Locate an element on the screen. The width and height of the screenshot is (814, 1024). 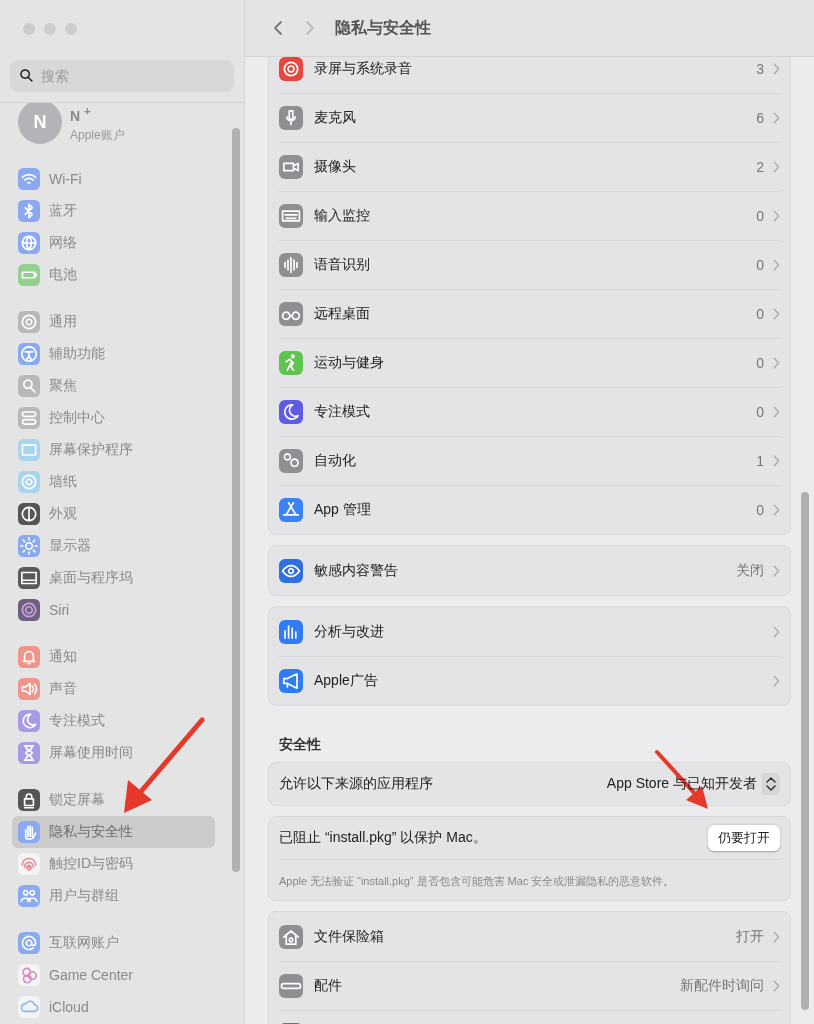
open-anyway-button: 仍要打开 is located at coordinates (744, 838).